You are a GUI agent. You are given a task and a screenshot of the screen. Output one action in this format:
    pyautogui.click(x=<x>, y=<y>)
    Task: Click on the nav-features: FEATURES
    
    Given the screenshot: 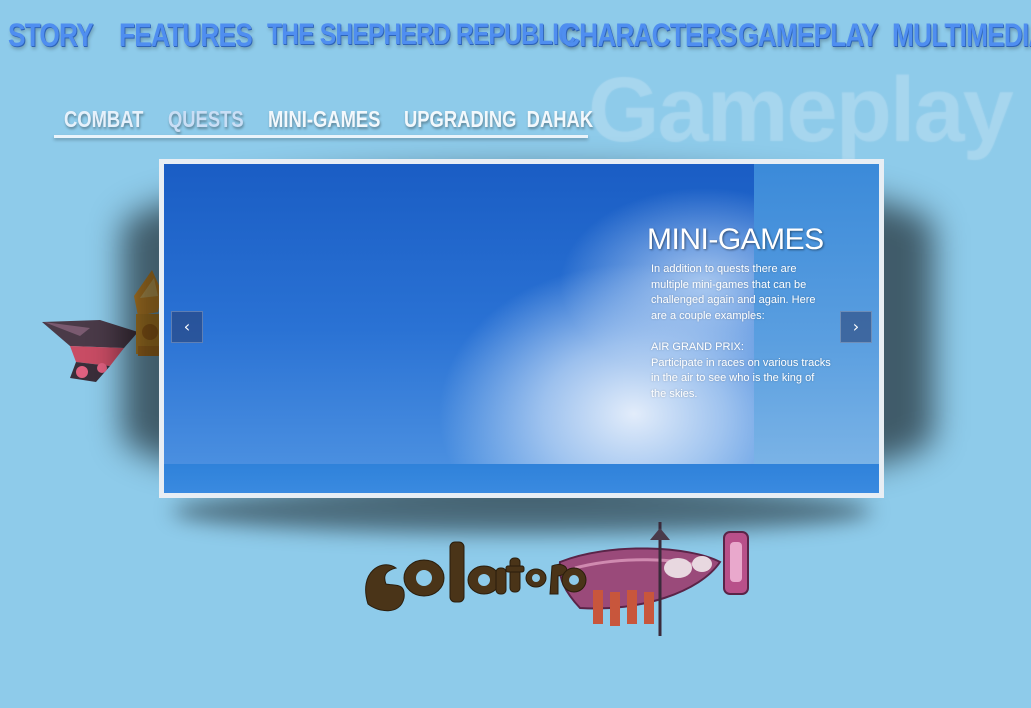 What is the action you would take?
    pyautogui.click(x=186, y=35)
    